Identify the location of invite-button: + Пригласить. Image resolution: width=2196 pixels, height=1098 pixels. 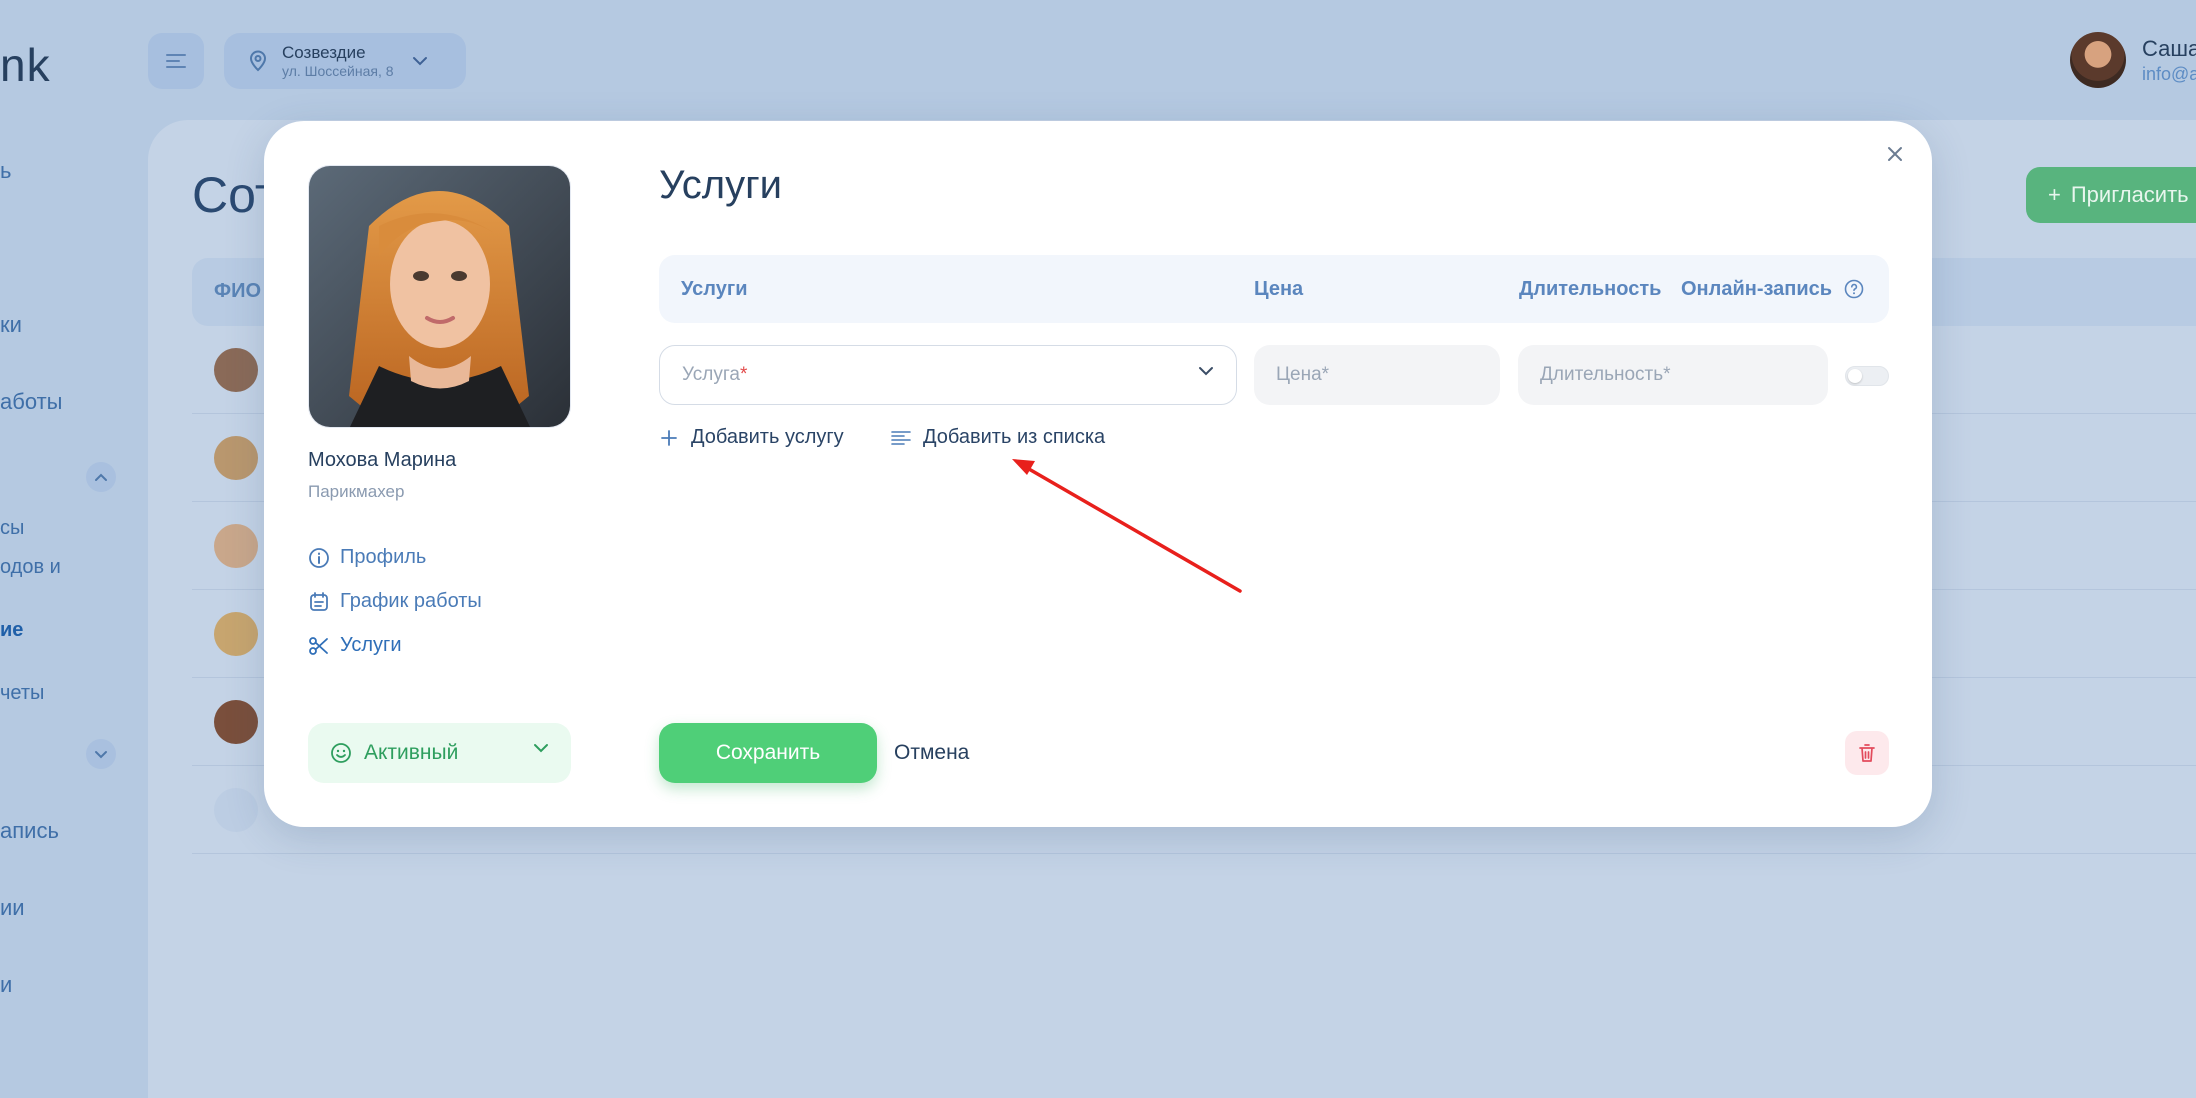
(2111, 195).